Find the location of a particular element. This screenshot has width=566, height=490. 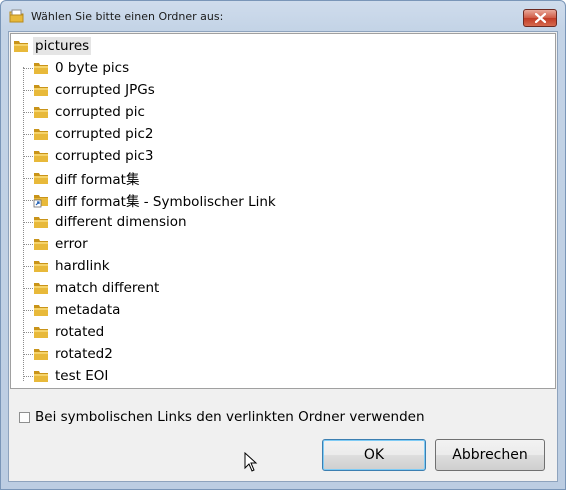

folder-shortcut-icon is located at coordinates (41, 200).